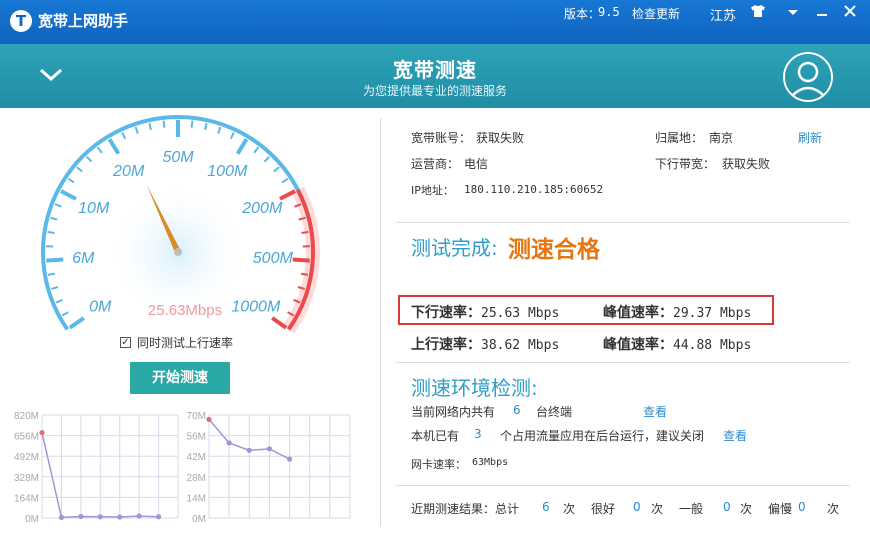  I want to click on apps-count: 3, so click(478, 434).